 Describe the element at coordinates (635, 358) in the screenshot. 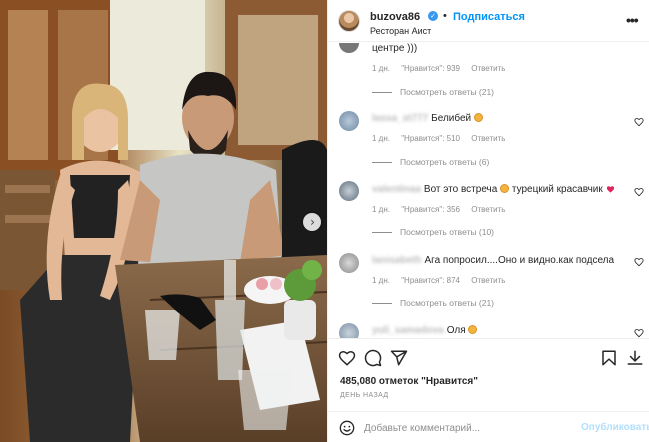

I see `download-icon` at that location.